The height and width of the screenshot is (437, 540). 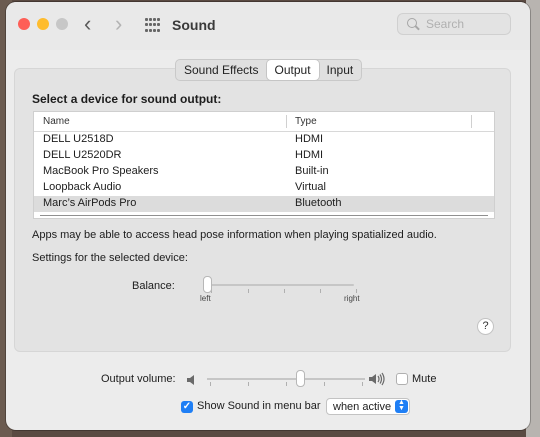 What do you see at coordinates (377, 379) in the screenshot?
I see `speaker-loud-icon` at bounding box center [377, 379].